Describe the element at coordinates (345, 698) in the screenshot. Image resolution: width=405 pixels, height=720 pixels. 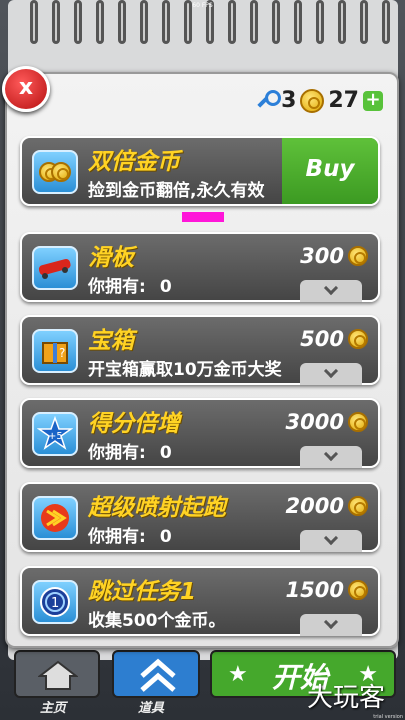
I see `watermark: 大玩客` at that location.